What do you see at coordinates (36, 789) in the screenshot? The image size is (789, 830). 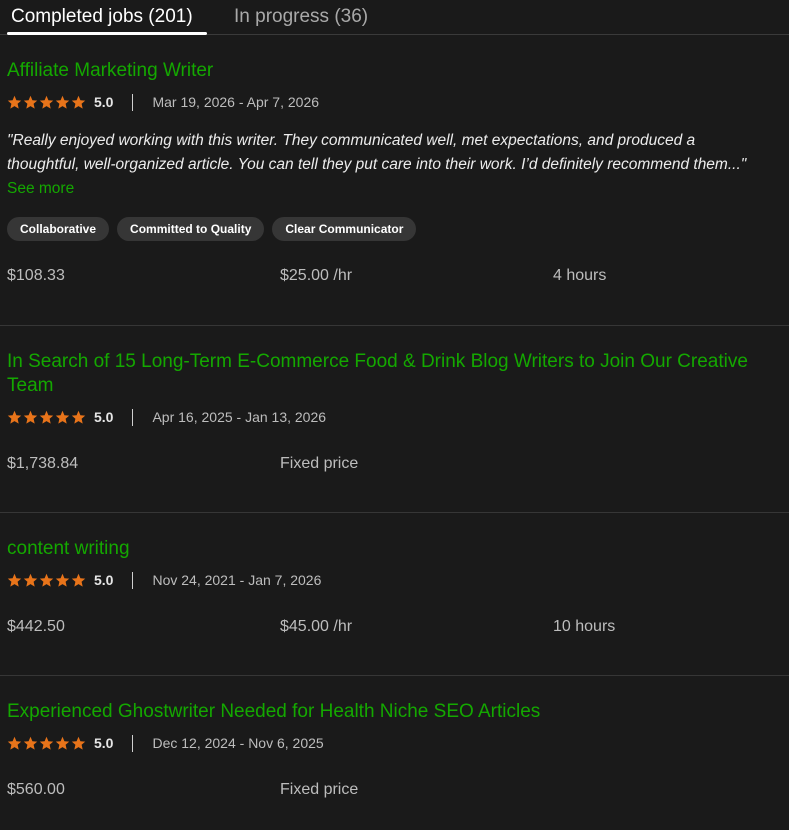 I see `job-earnings: $560.00` at bounding box center [36, 789].